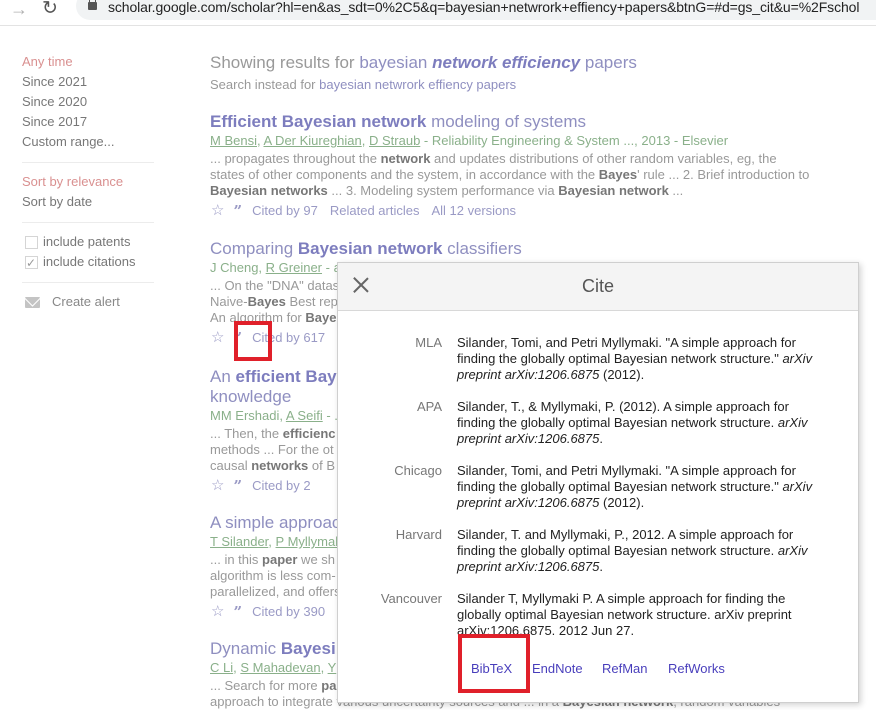  What do you see at coordinates (418, 534) in the screenshot?
I see `citation-style-label: Harvard` at bounding box center [418, 534].